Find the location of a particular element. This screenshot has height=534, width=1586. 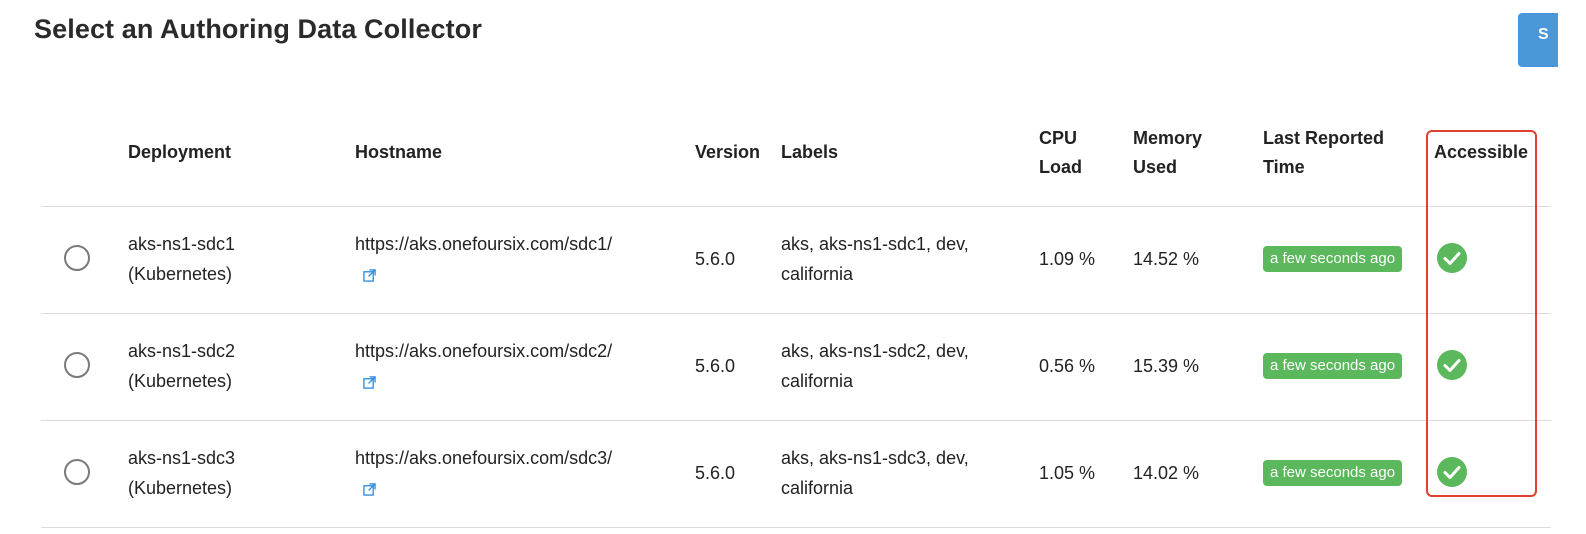

header-cpu-load-line1: CPU is located at coordinates (1058, 138).